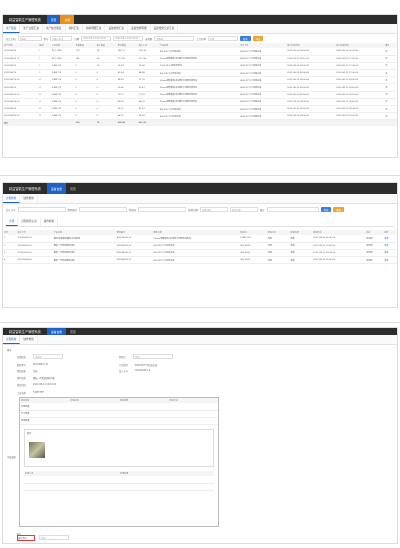 The height and width of the screenshot is (548, 400). Describe the element at coordinates (96, 38) in the screenshot. I see `date-start-input: 2022-08-13 00:00:00` at that location.